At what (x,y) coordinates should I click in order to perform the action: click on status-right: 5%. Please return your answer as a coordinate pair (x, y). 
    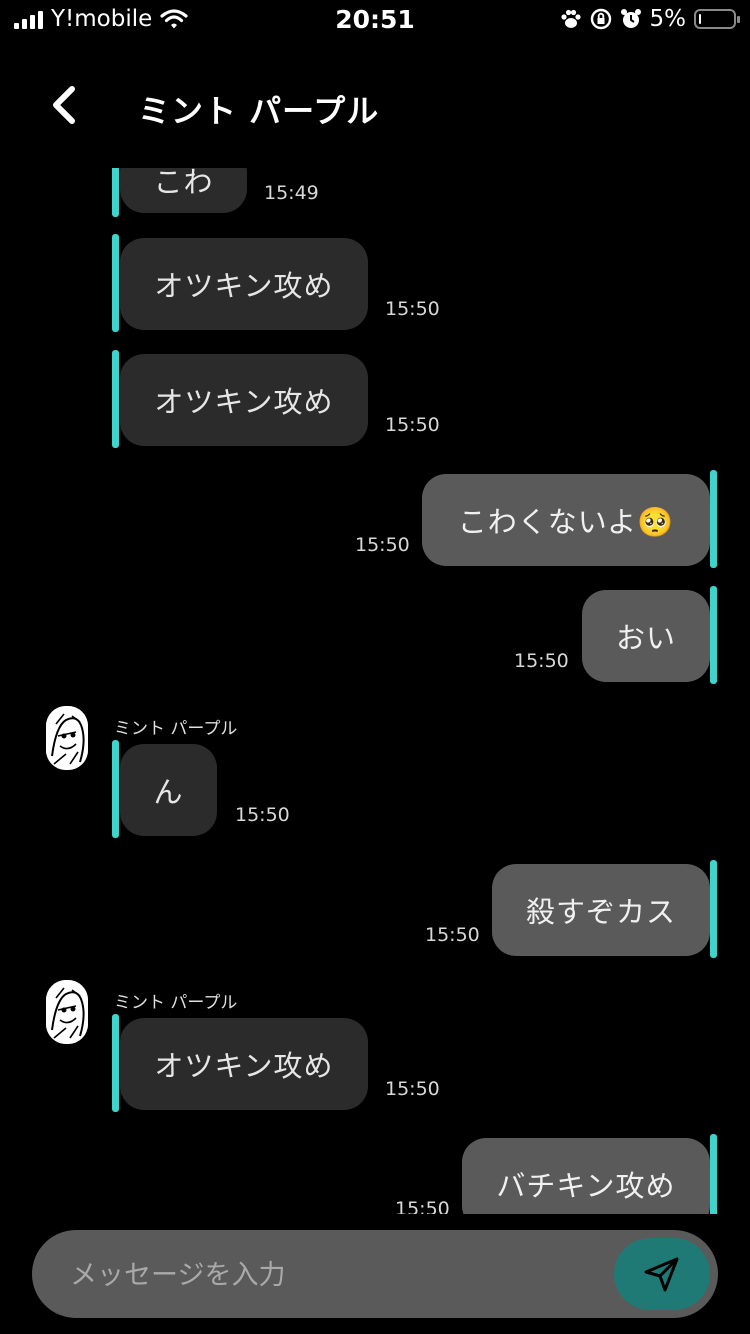
    Looking at the image, I should click on (650, 19).